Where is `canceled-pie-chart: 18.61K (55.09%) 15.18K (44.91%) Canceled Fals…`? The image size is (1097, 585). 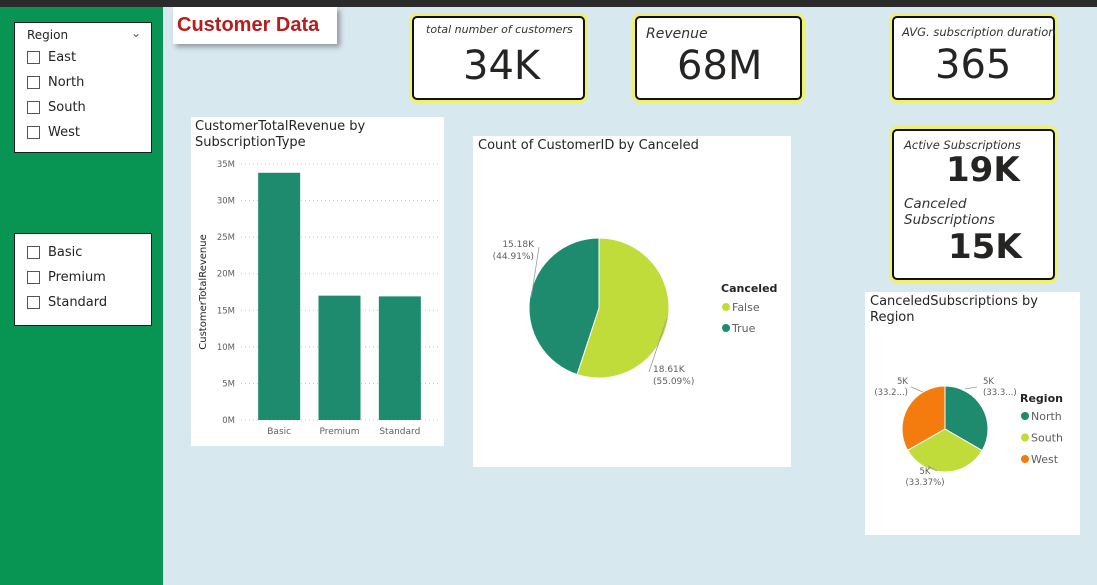 canceled-pie-chart: 18.61K (55.09%) 15.18K (44.91%) Canceled Fals… is located at coordinates (635, 312).